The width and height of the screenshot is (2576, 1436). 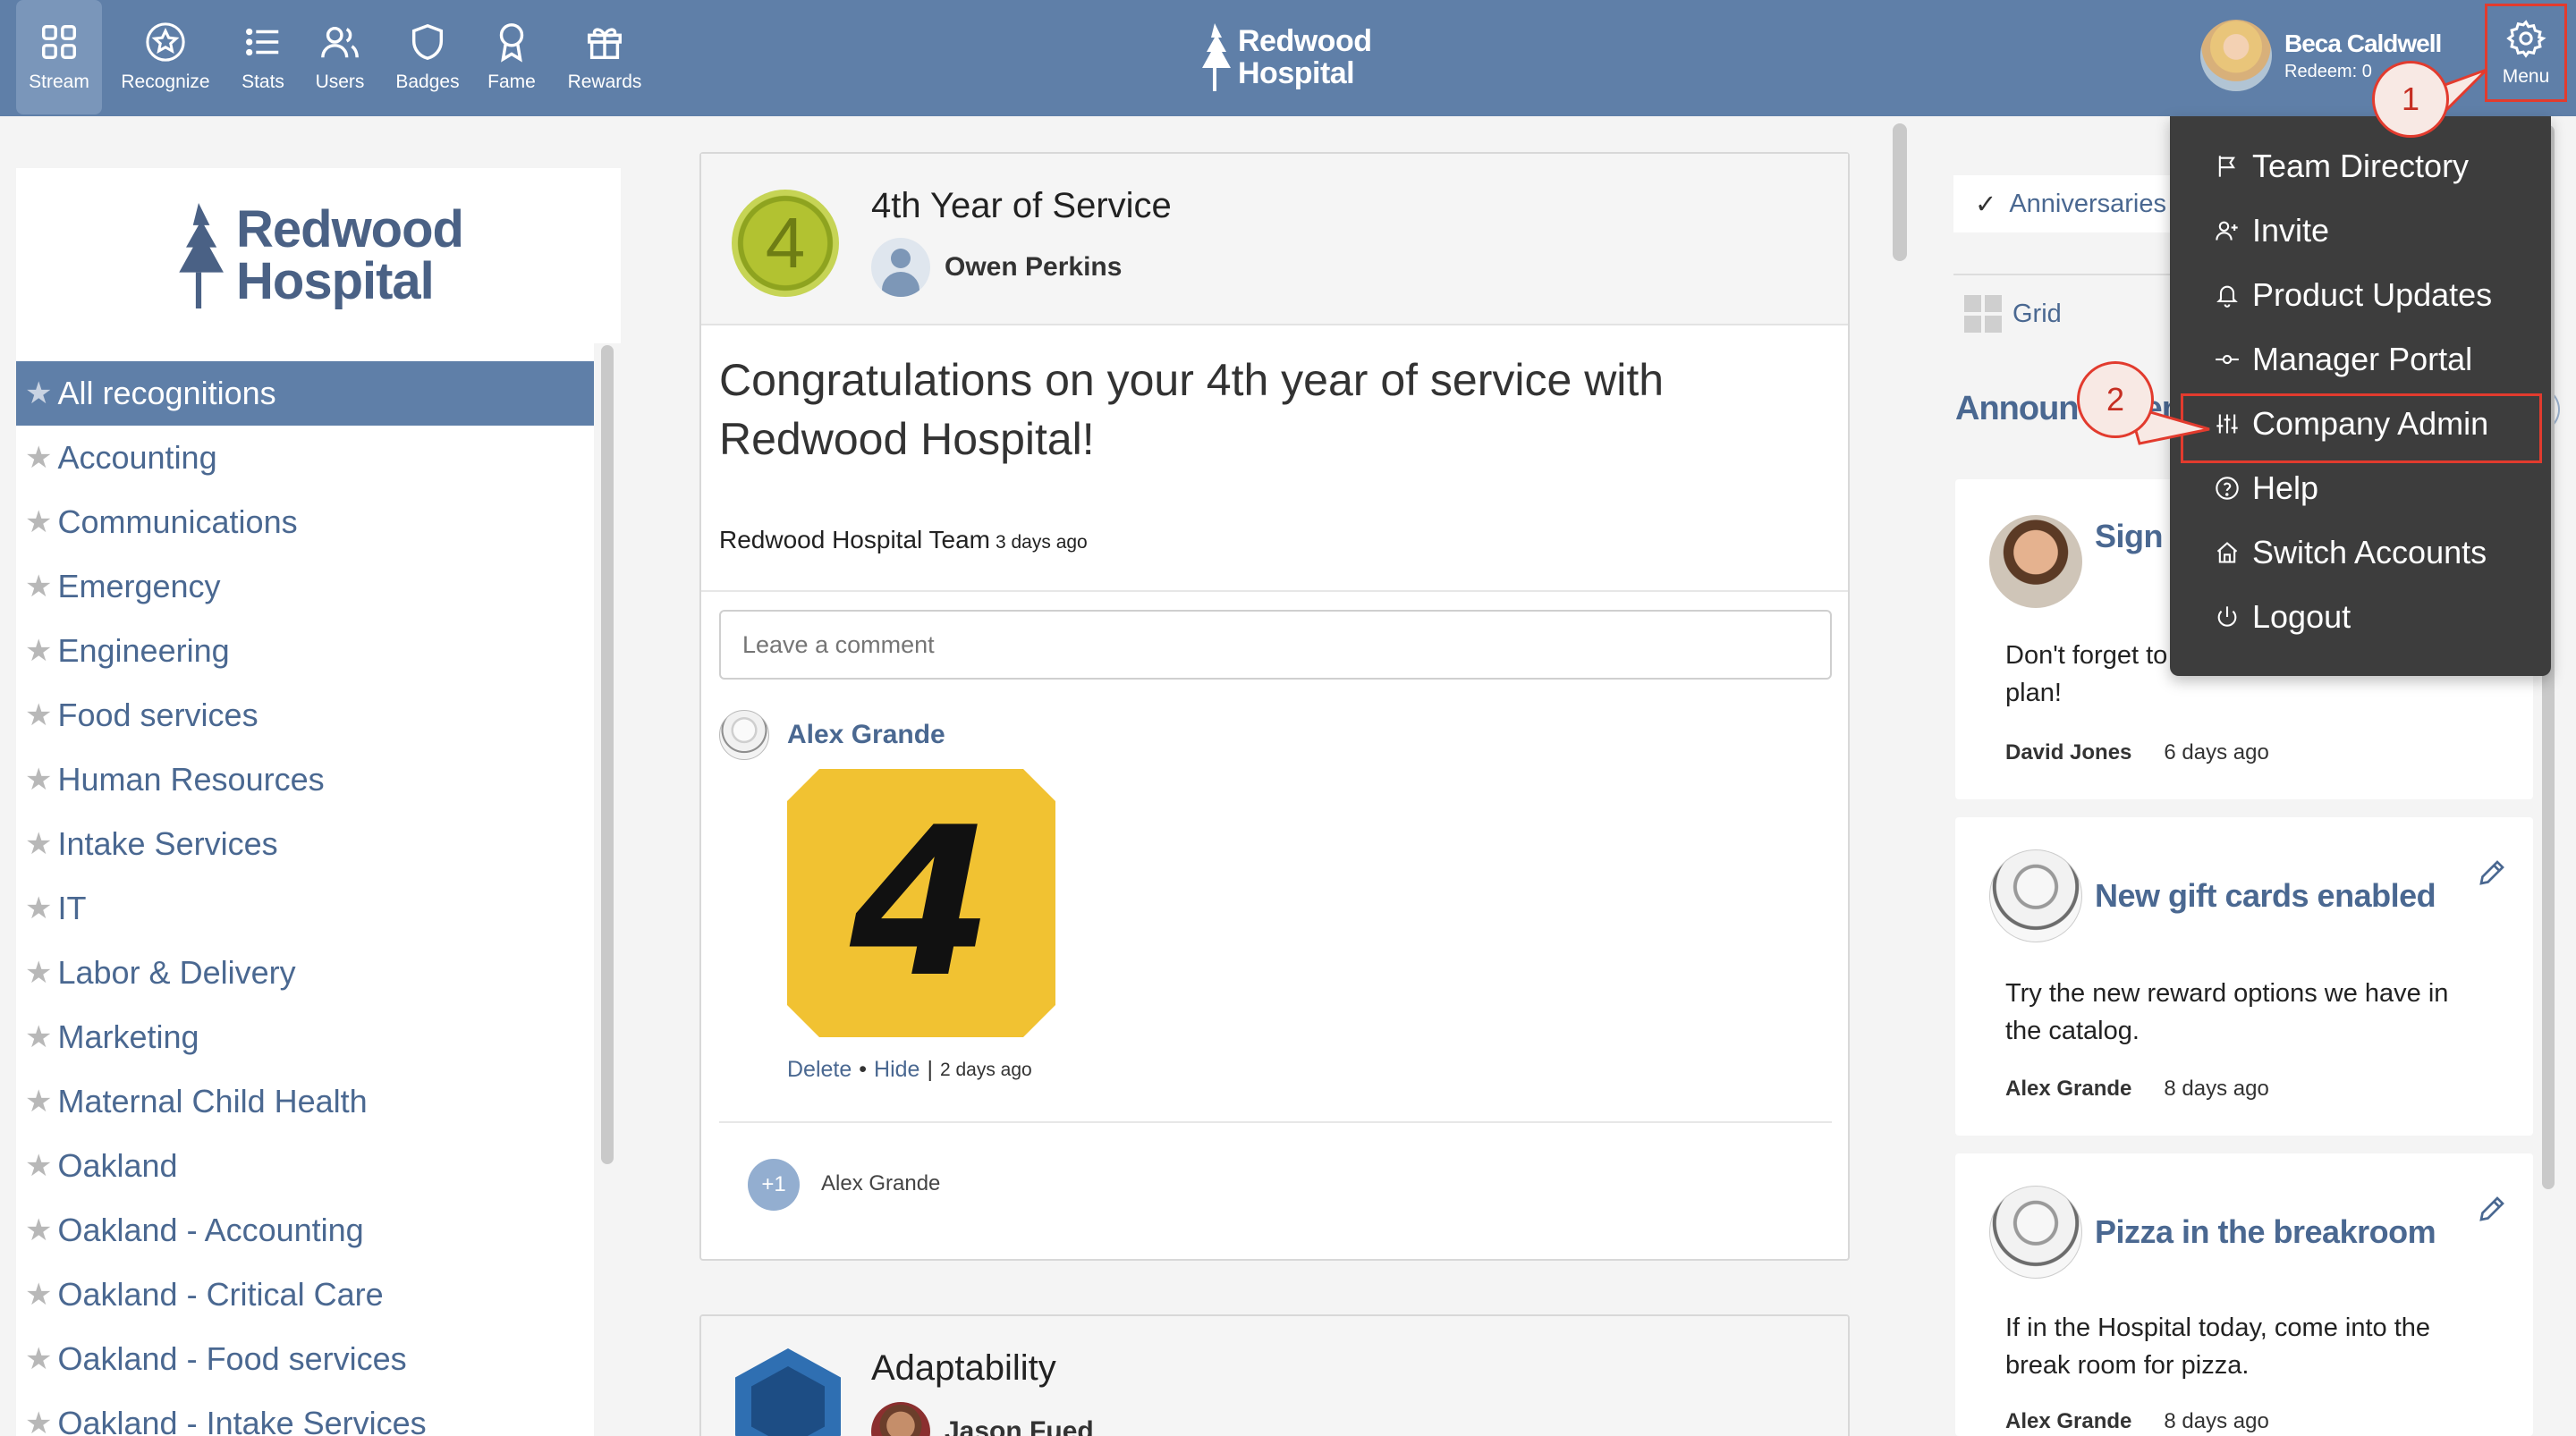 I want to click on feed-scrollbar, so click(x=1900, y=192).